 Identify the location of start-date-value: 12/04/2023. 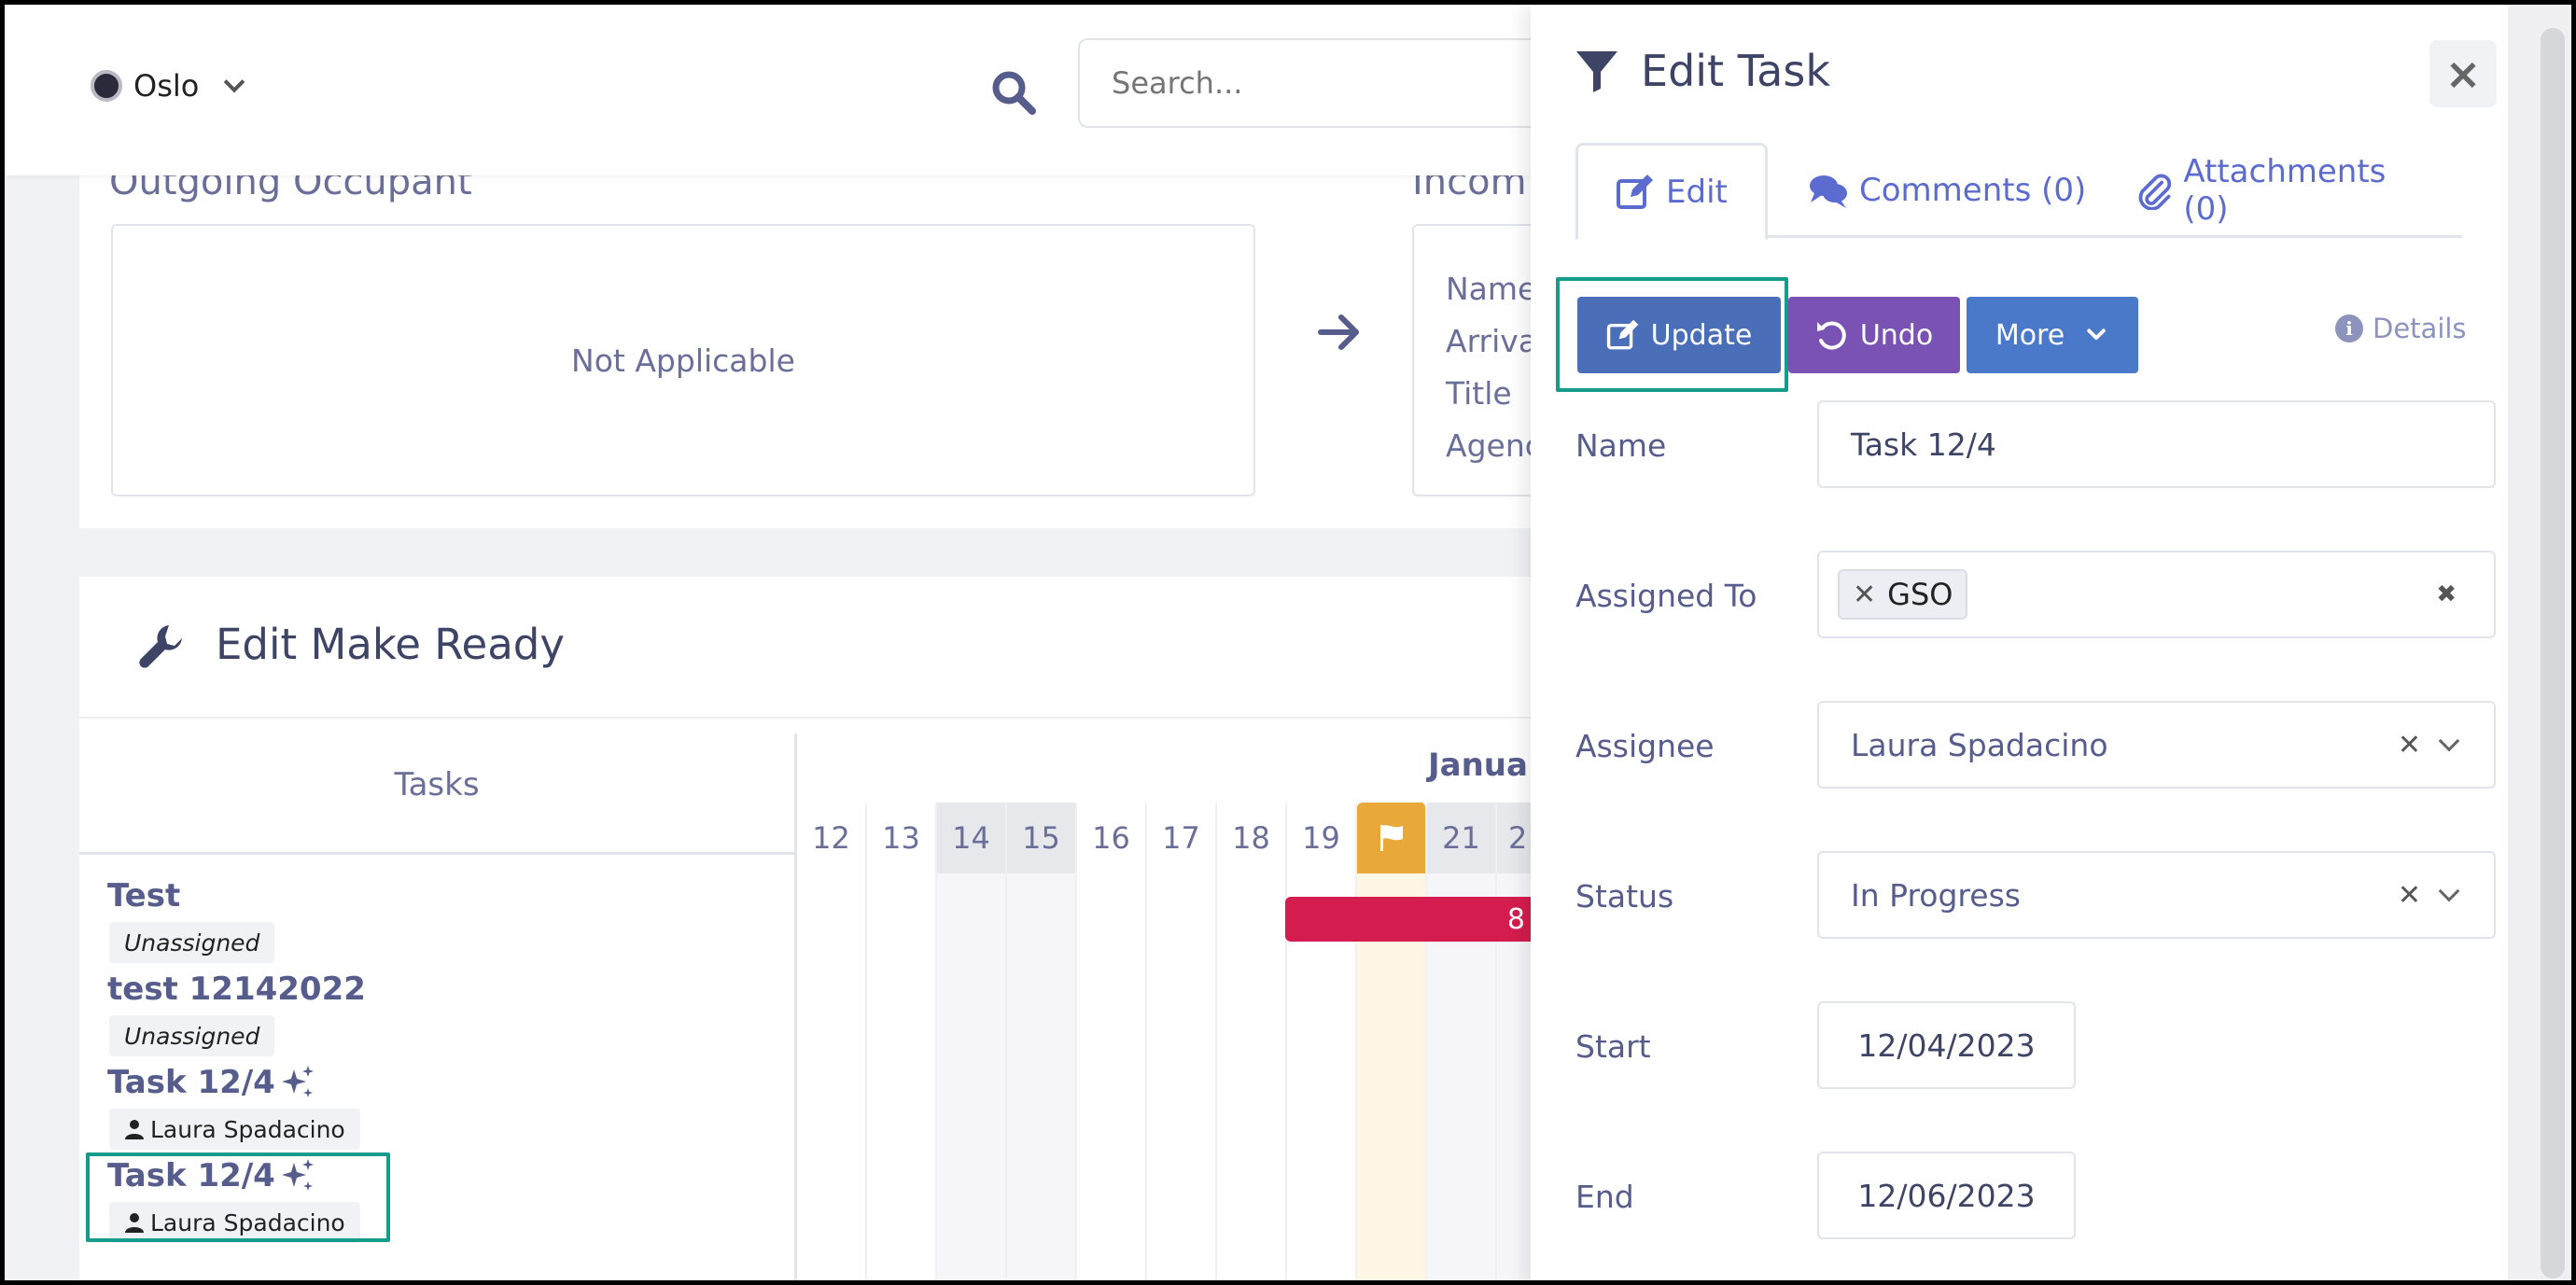
(1946, 1045).